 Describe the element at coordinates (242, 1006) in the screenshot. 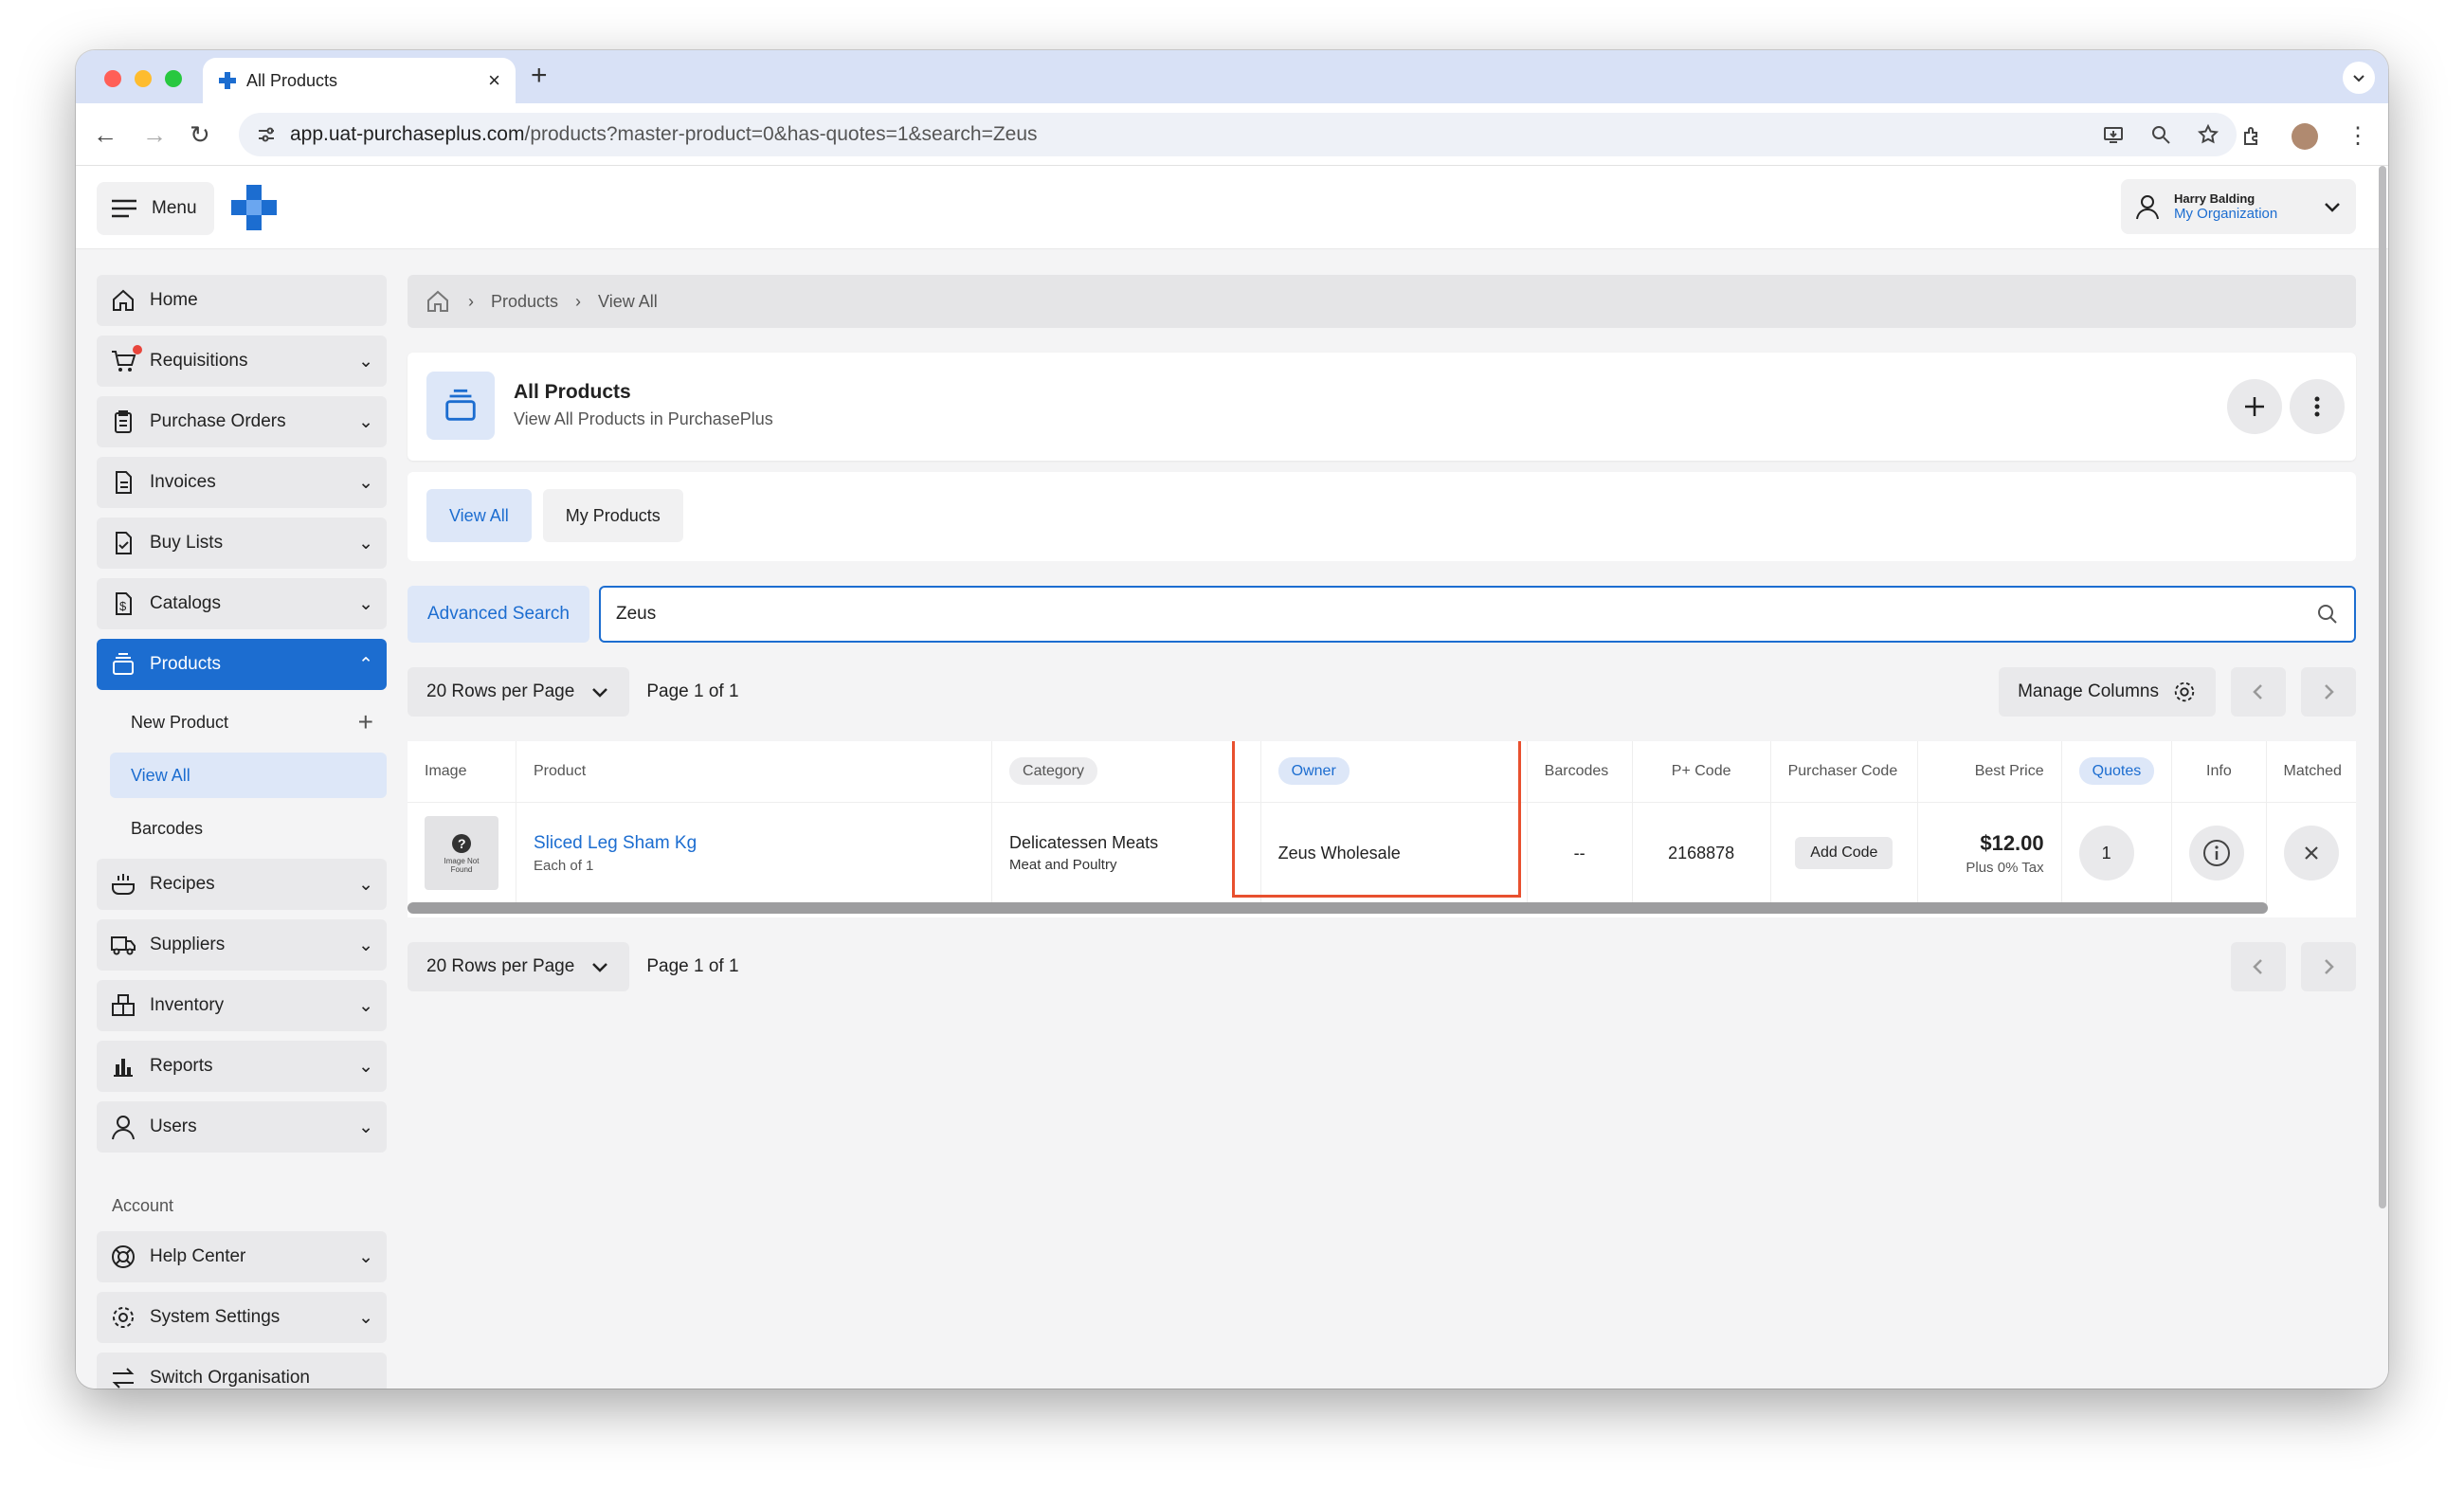

I see `sidebar-item-inventory: Inventory ⌄` at that location.